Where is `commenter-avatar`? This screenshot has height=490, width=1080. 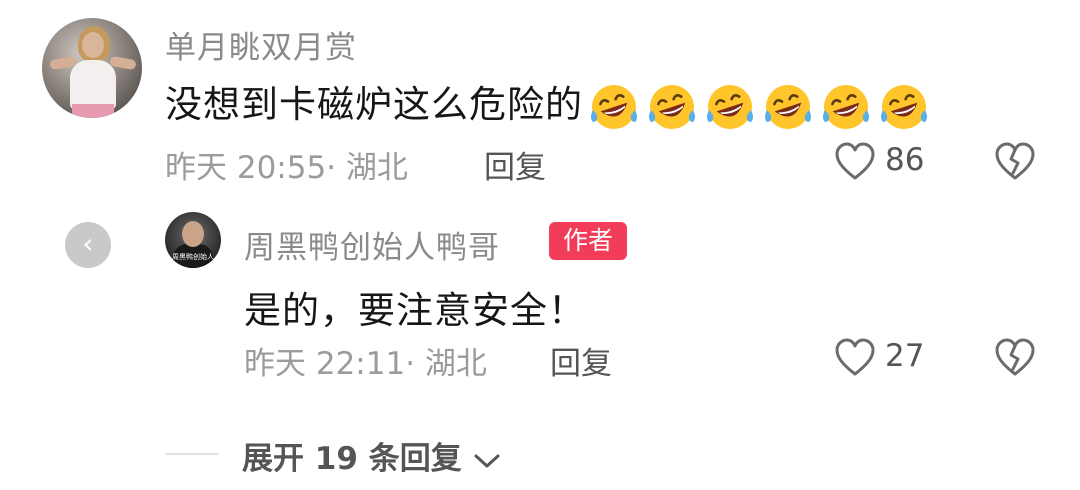 commenter-avatar is located at coordinates (92, 68).